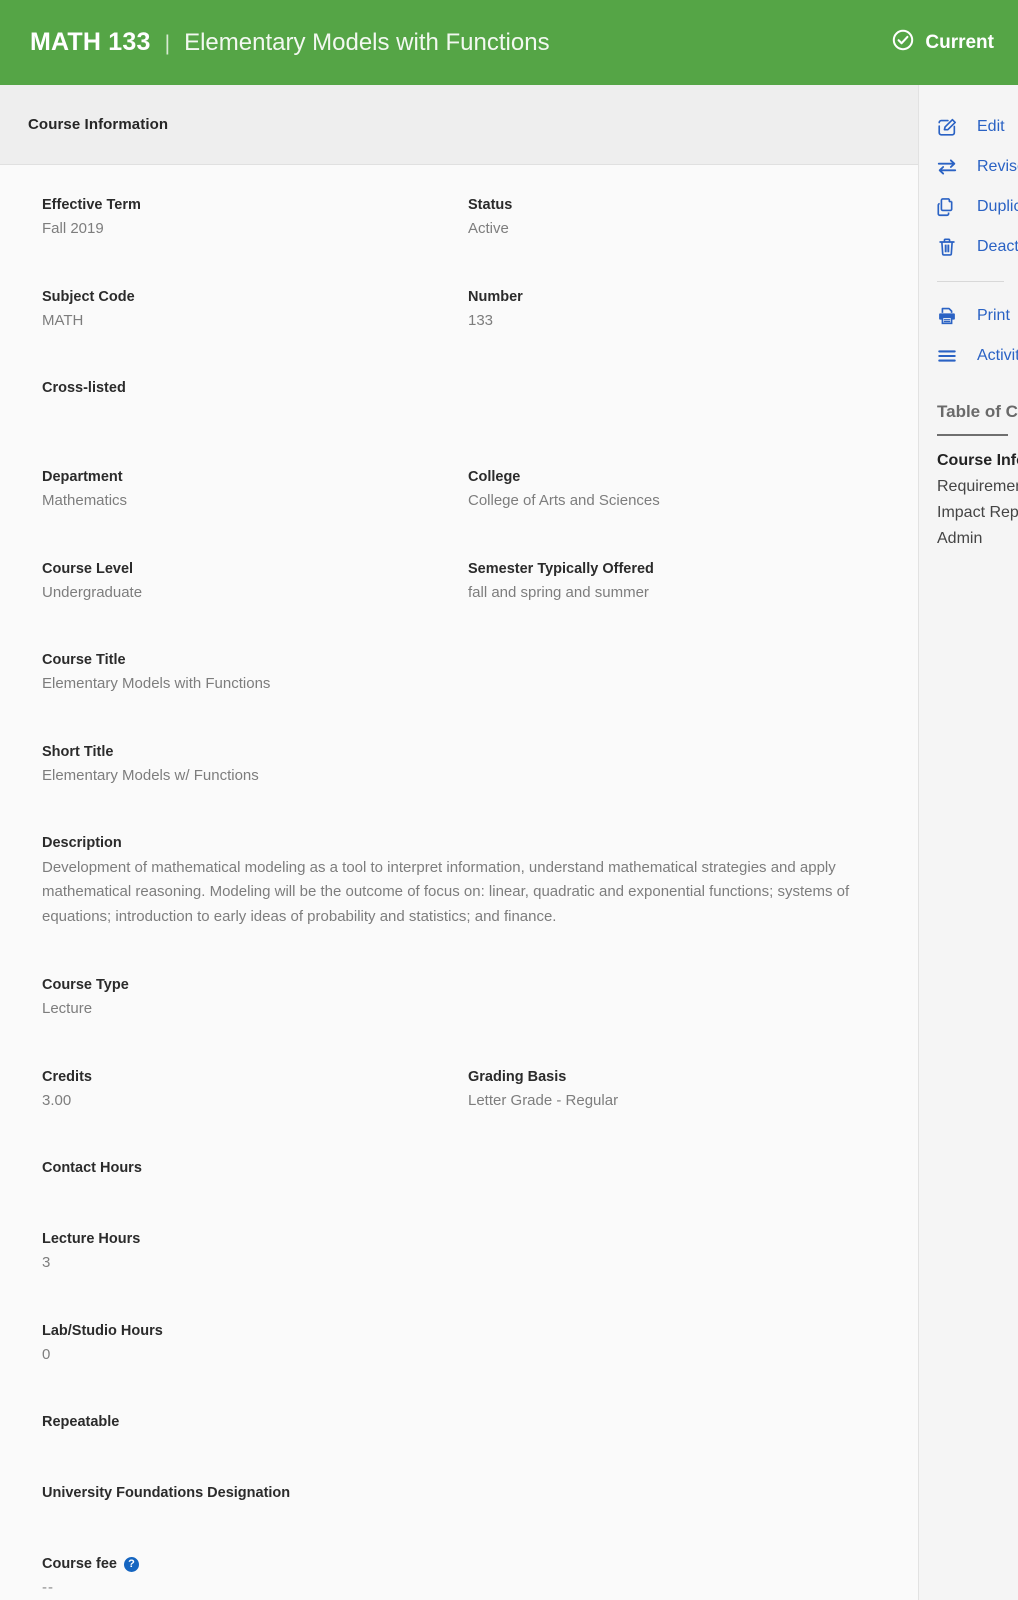 This screenshot has height=1600, width=1018. What do you see at coordinates (468, 390) in the screenshot?
I see `field-row-cross-listed: Cross-listed` at bounding box center [468, 390].